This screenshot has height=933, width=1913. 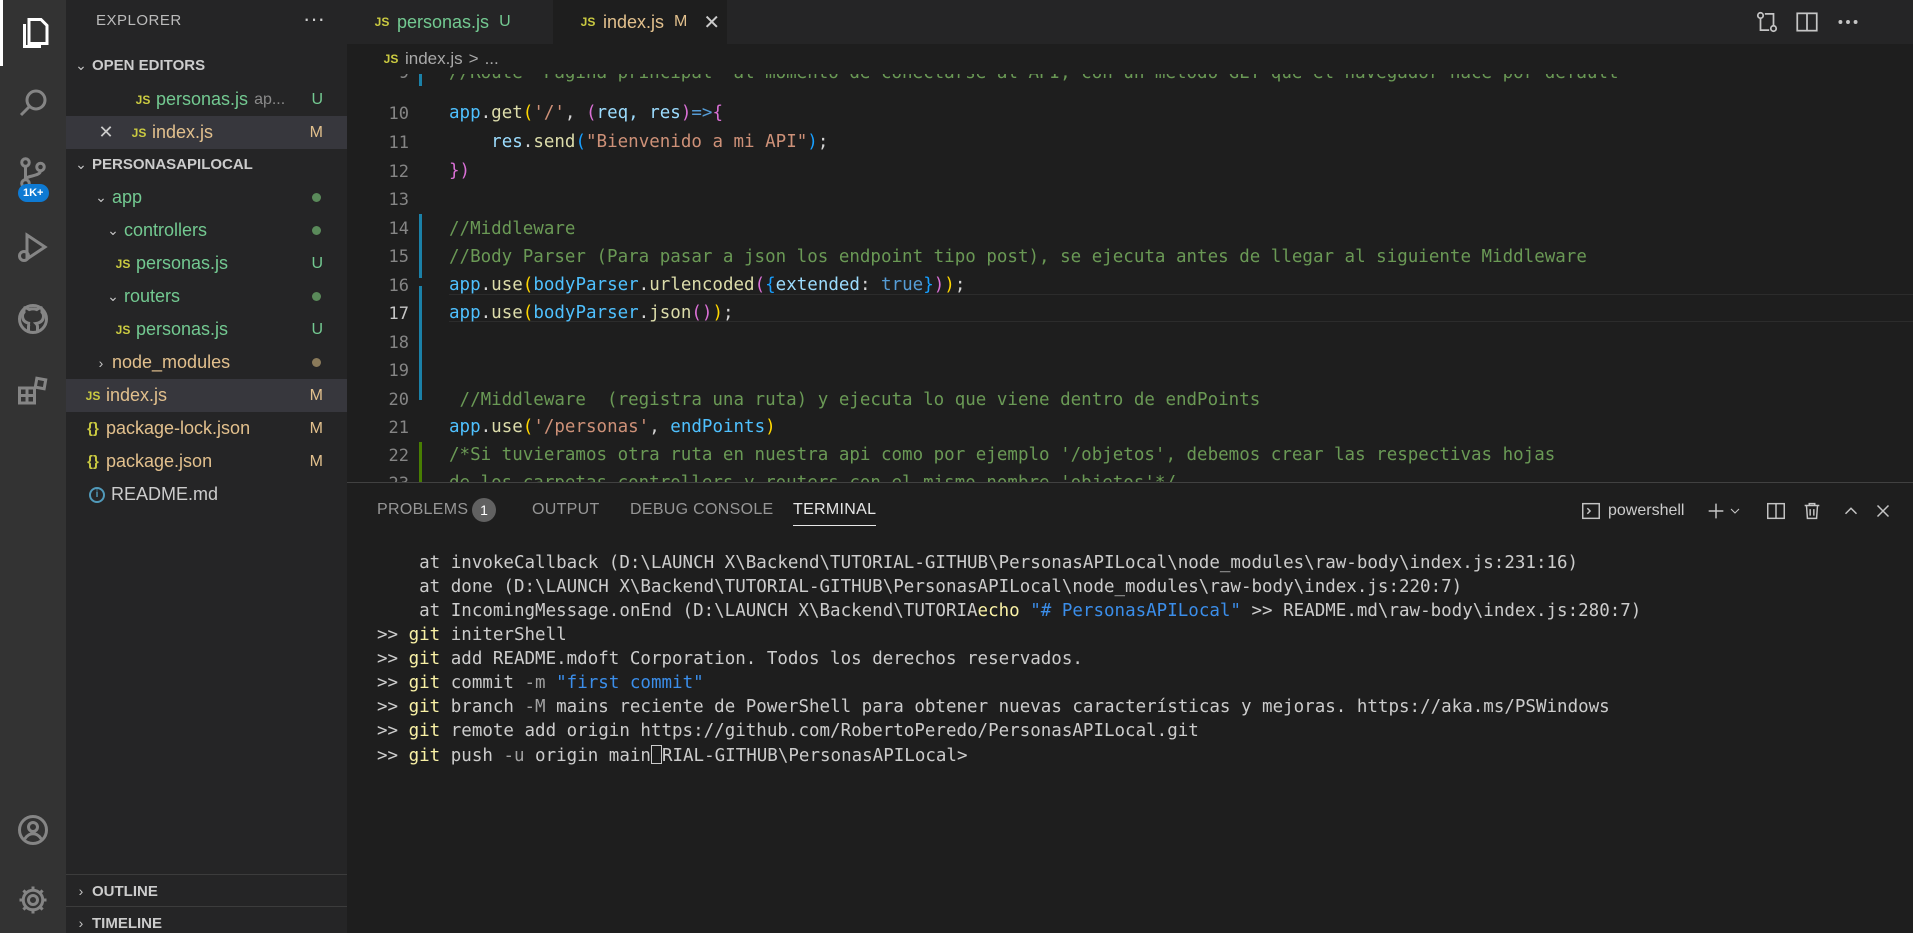 I want to click on tab-personas-js: JS personas.js U, so click(x=450, y=22).